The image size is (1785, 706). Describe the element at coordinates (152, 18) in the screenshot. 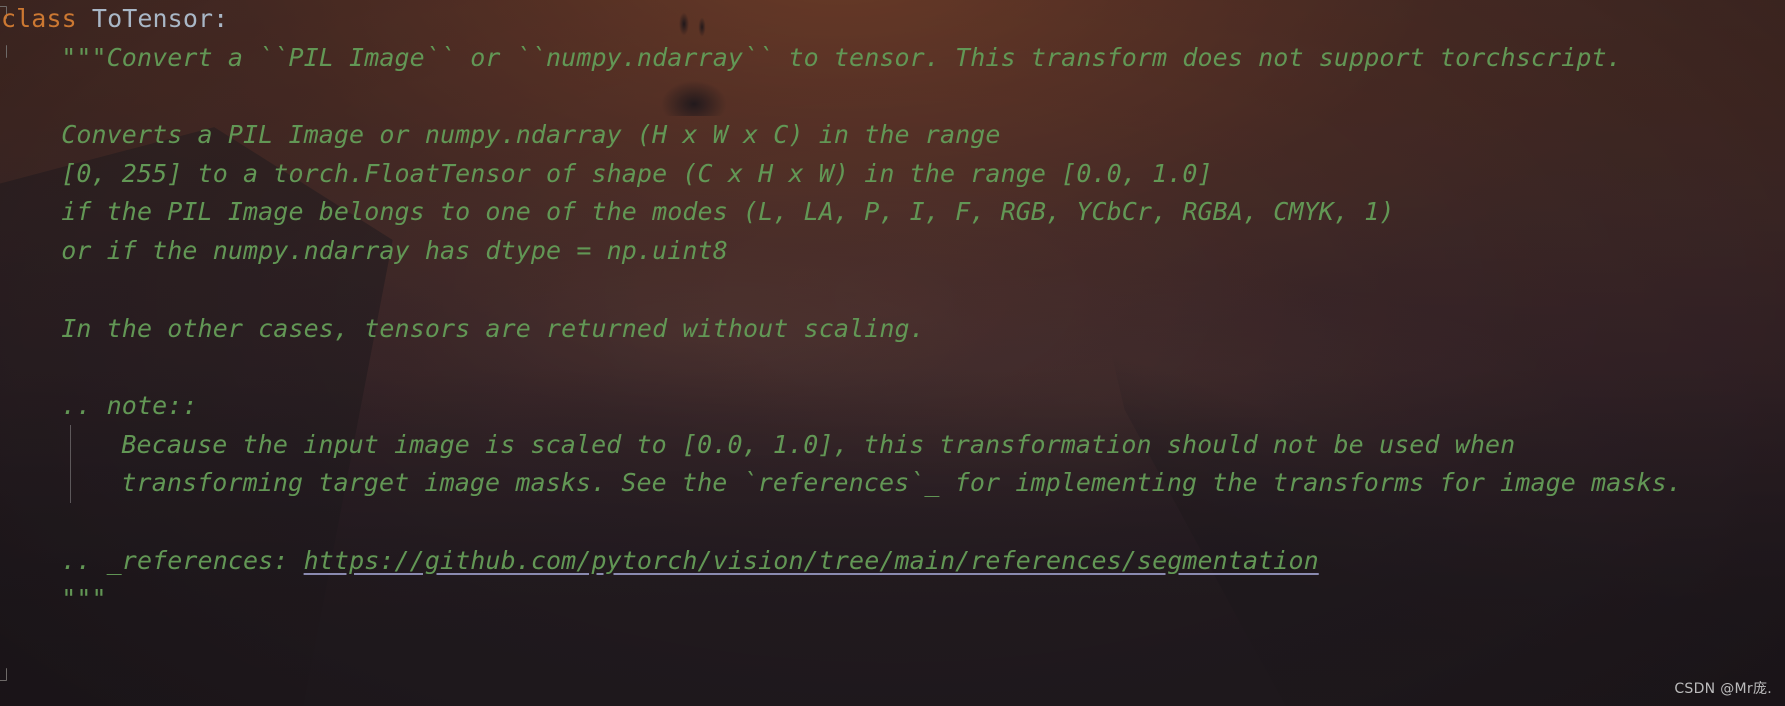

I see `code-token-class_name: ToTensor` at that location.